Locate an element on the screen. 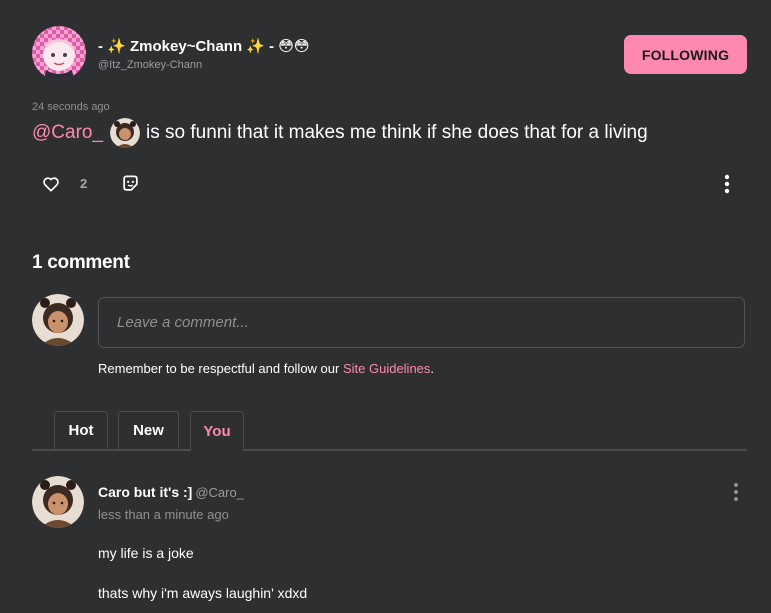  comments-heading: 1 comment is located at coordinates (81, 262).